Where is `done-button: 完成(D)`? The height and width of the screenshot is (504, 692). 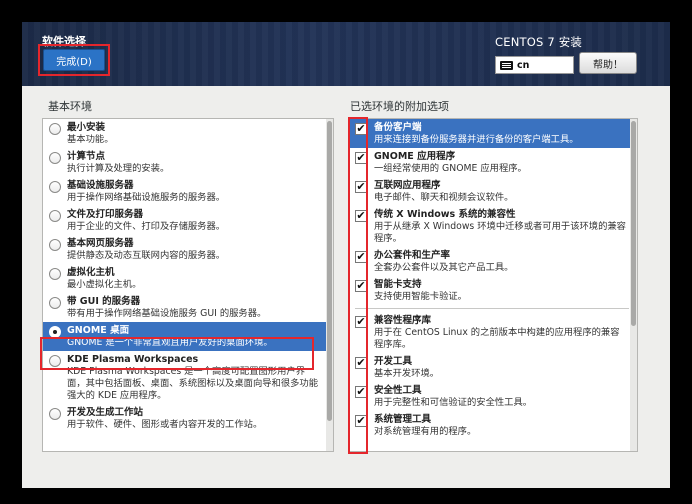 done-button: 完成(D) is located at coordinates (74, 60).